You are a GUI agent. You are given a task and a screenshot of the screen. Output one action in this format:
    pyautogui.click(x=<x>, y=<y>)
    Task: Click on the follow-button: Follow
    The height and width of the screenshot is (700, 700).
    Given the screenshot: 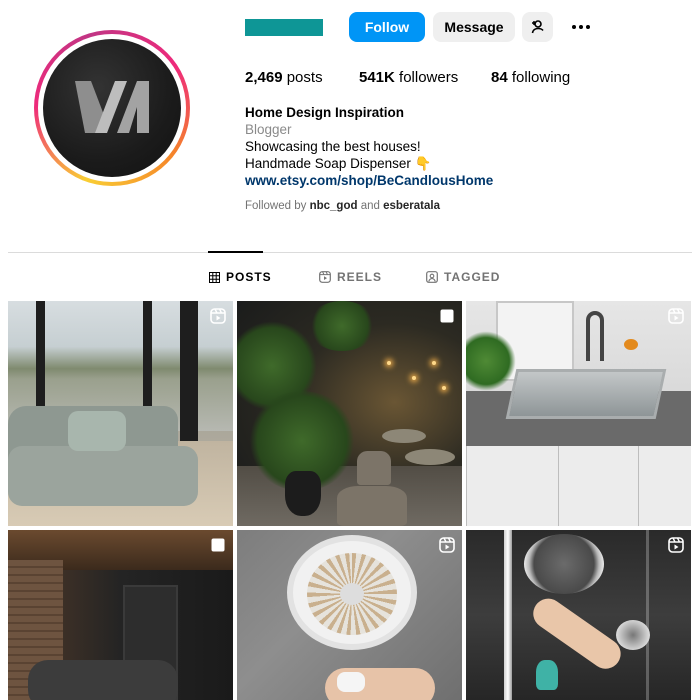 What is the action you would take?
    pyautogui.click(x=387, y=27)
    